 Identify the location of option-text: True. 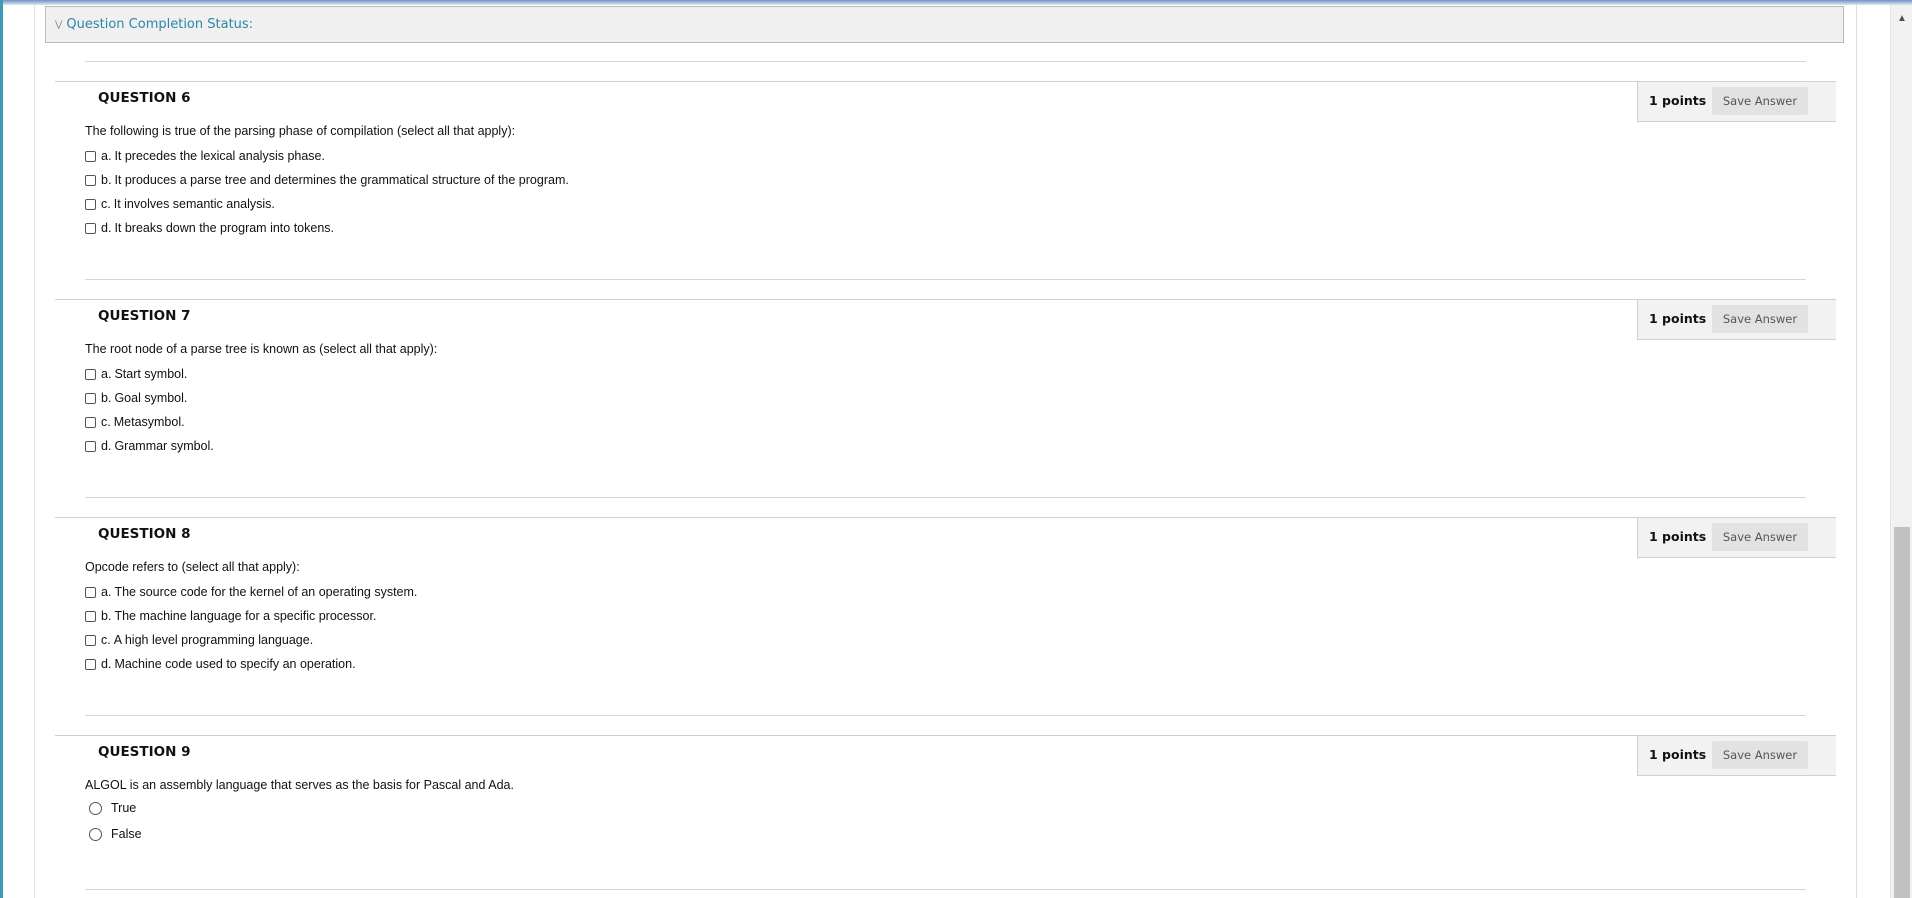
(123, 808).